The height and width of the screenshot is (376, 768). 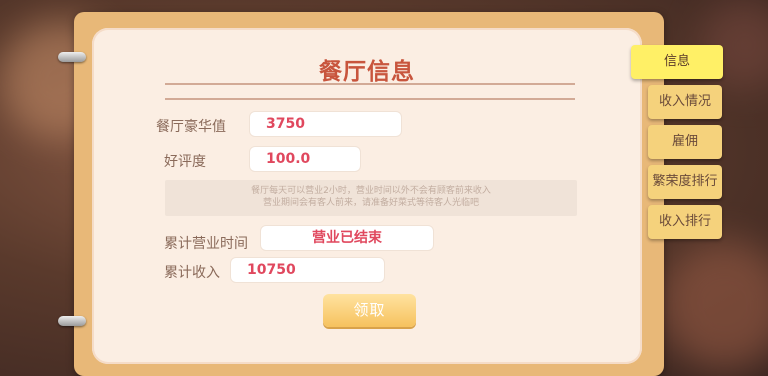 I want to click on income-label: 累计收入, so click(x=192, y=273).